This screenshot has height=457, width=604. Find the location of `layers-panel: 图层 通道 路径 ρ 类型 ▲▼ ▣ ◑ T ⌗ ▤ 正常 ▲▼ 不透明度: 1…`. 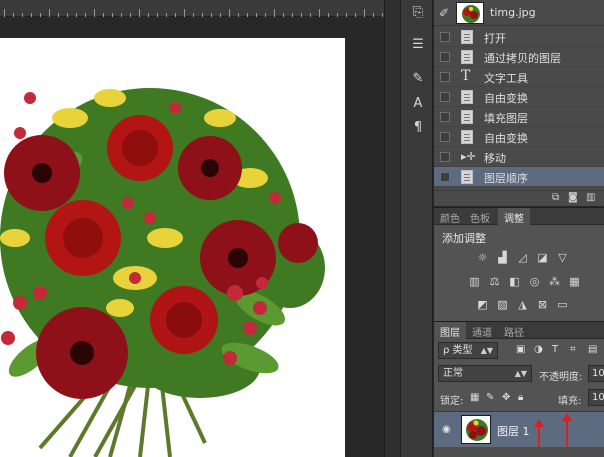

layers-panel: 图层 通道 路径 ρ 类型 ▲▼ ▣ ◑ T ⌗ ▤ 正常 ▲▼ 不透明度: 1… is located at coordinates (519, 389).